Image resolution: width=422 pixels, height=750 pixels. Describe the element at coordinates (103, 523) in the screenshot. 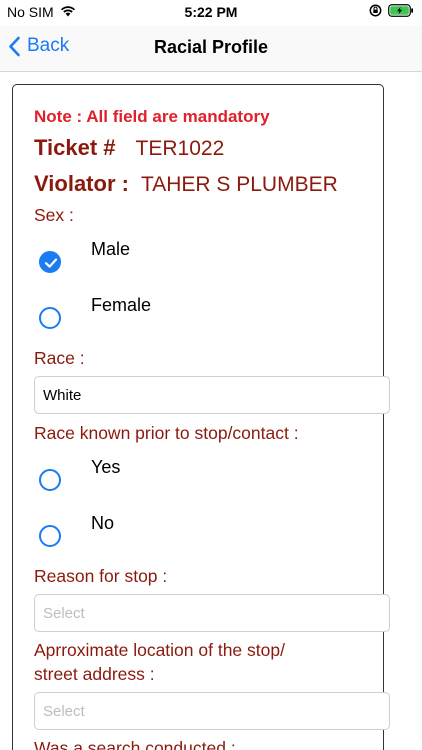

I see `race-known-option-no-label: No` at that location.